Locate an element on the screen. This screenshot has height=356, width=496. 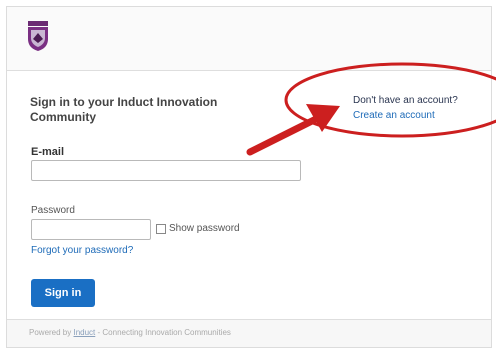
account-prompt: Don't have an account? Create an account is located at coordinates (405, 108).